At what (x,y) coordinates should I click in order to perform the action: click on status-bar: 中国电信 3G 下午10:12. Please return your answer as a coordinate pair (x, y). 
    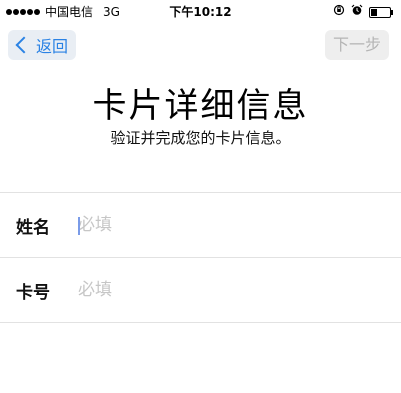
    Looking at the image, I should click on (200, 12).